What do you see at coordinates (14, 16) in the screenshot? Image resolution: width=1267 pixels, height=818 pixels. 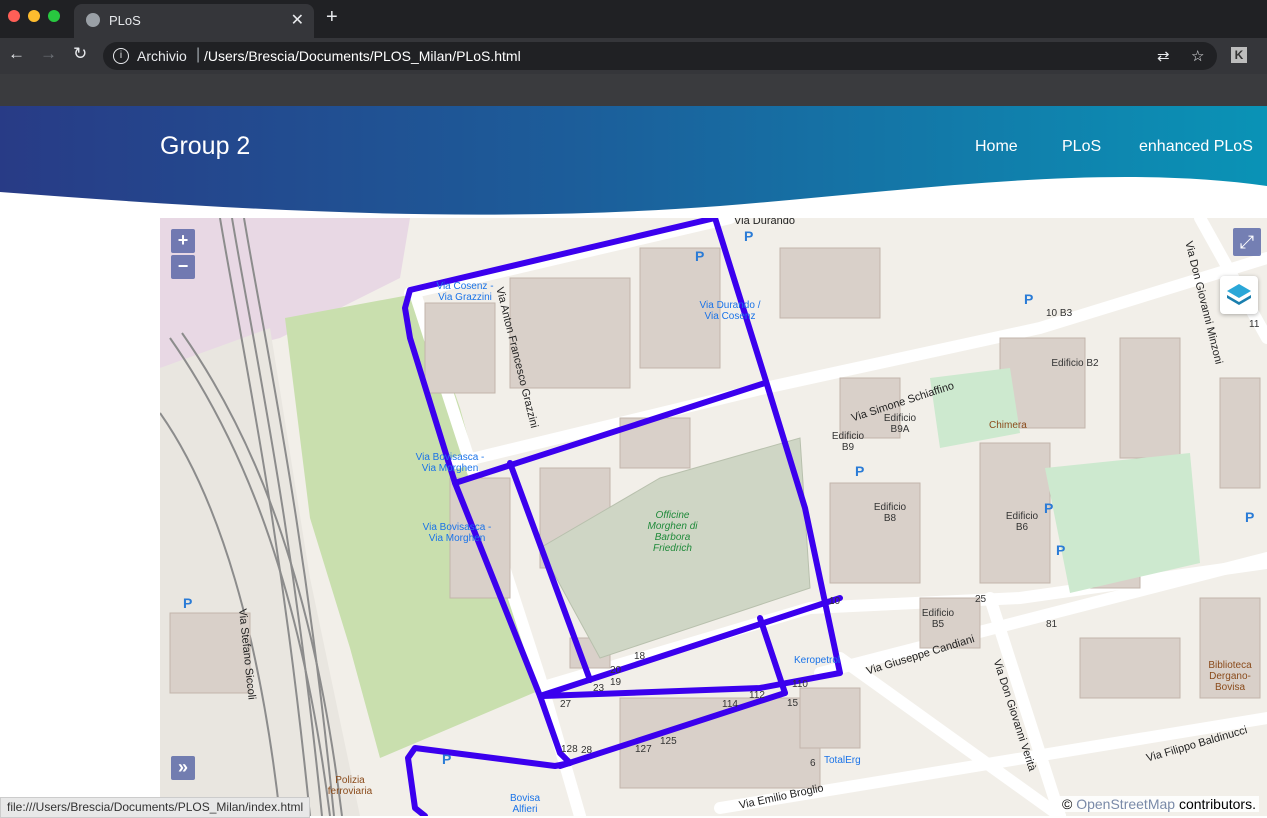 I see `close-window-button` at bounding box center [14, 16].